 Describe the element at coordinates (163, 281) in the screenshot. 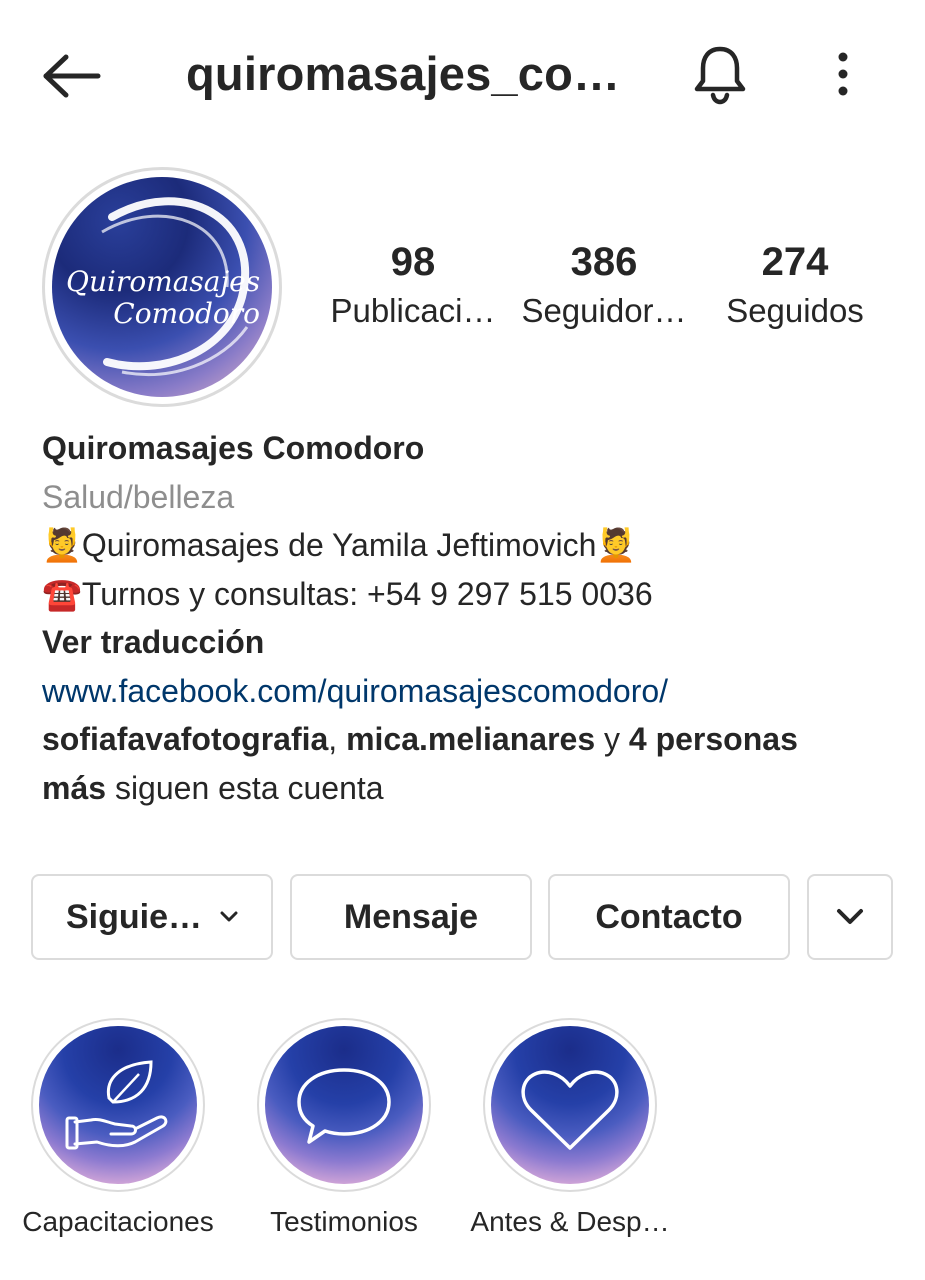

I see `avatar-text-line1: Quiromasajes` at that location.